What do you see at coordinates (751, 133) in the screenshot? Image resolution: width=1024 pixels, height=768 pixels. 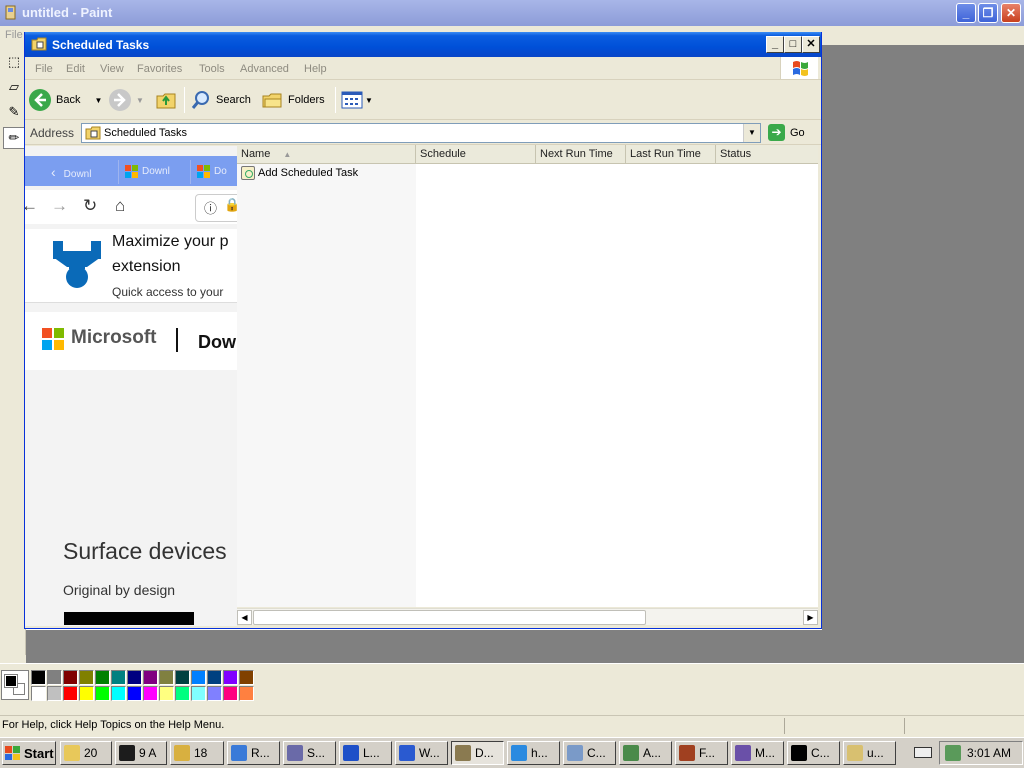 I see `address-dropdown-icon: ▼` at bounding box center [751, 133].